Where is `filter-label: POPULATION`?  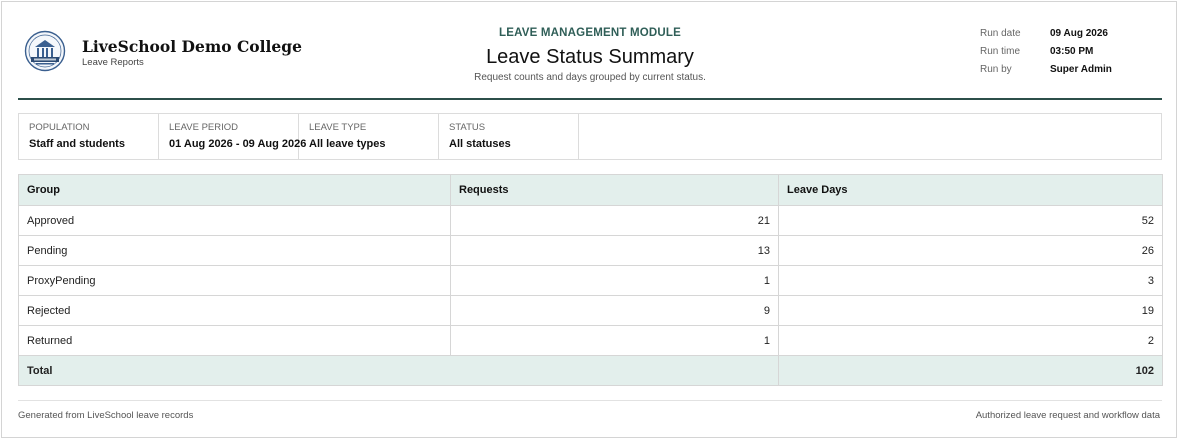 filter-label: POPULATION is located at coordinates (59, 127).